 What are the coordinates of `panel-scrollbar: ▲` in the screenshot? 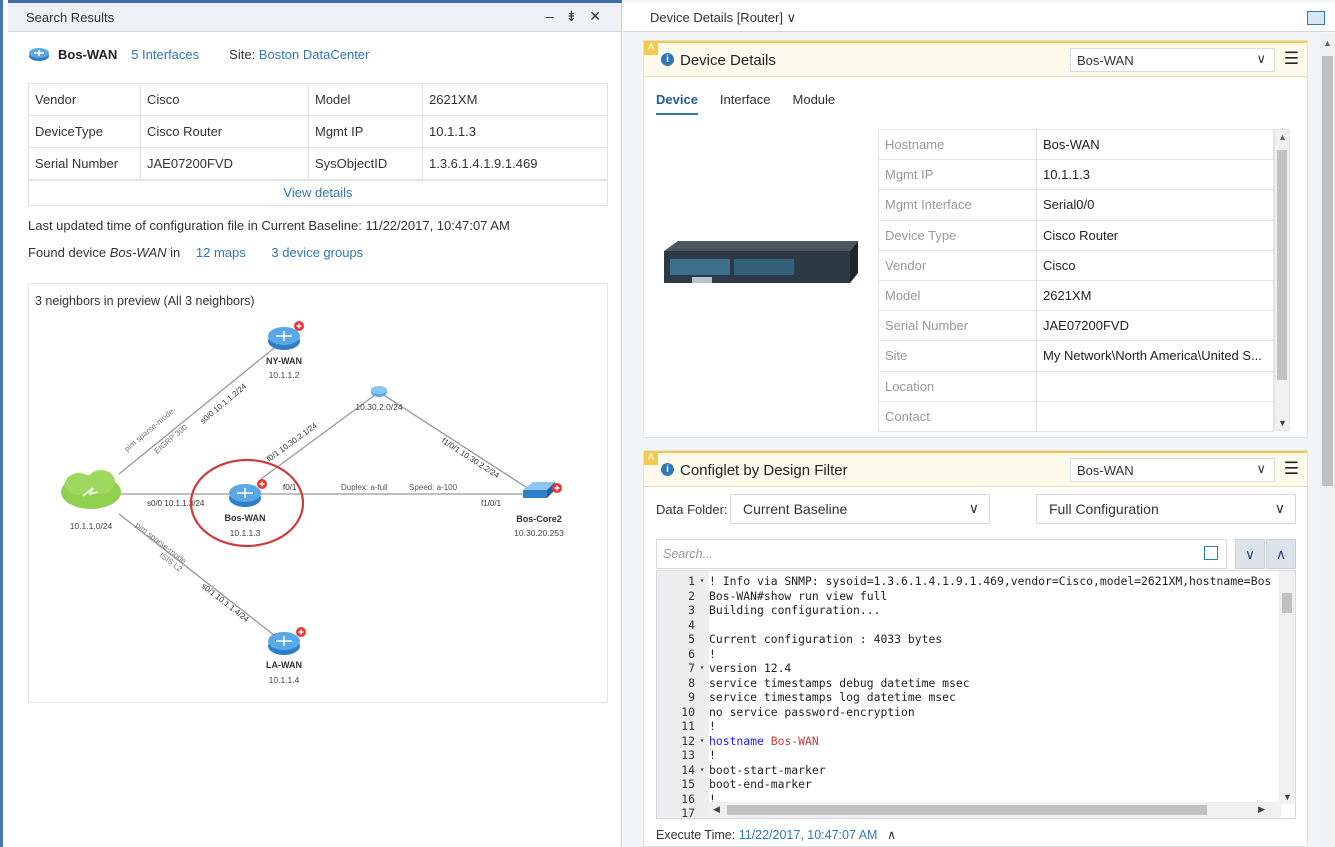 It's located at (1327, 440).